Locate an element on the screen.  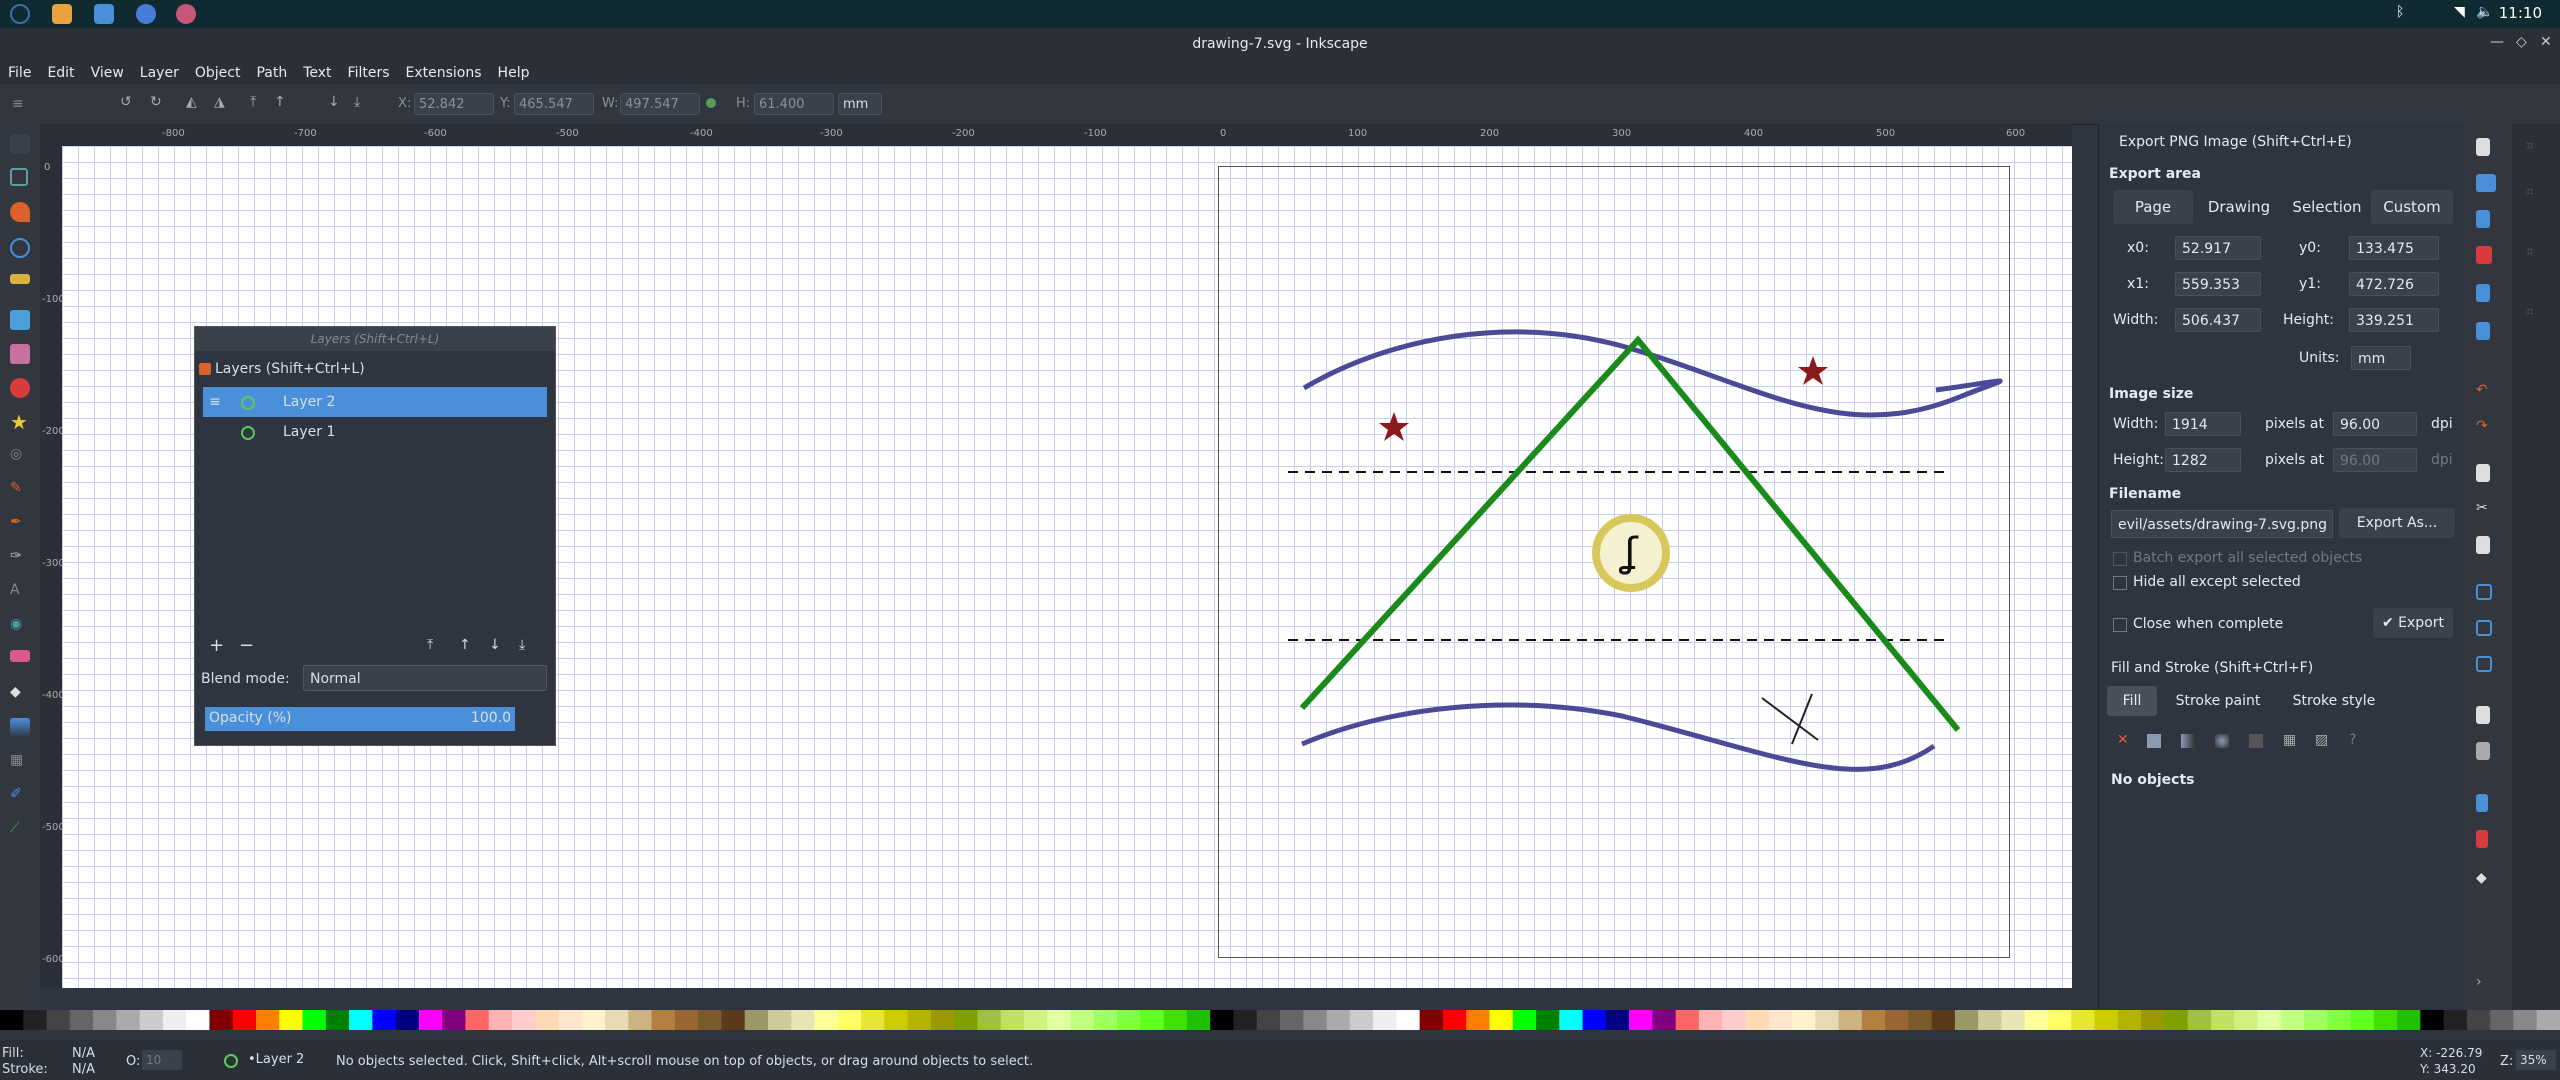
dpi-field: 96.00 is located at coordinates (2375, 424).